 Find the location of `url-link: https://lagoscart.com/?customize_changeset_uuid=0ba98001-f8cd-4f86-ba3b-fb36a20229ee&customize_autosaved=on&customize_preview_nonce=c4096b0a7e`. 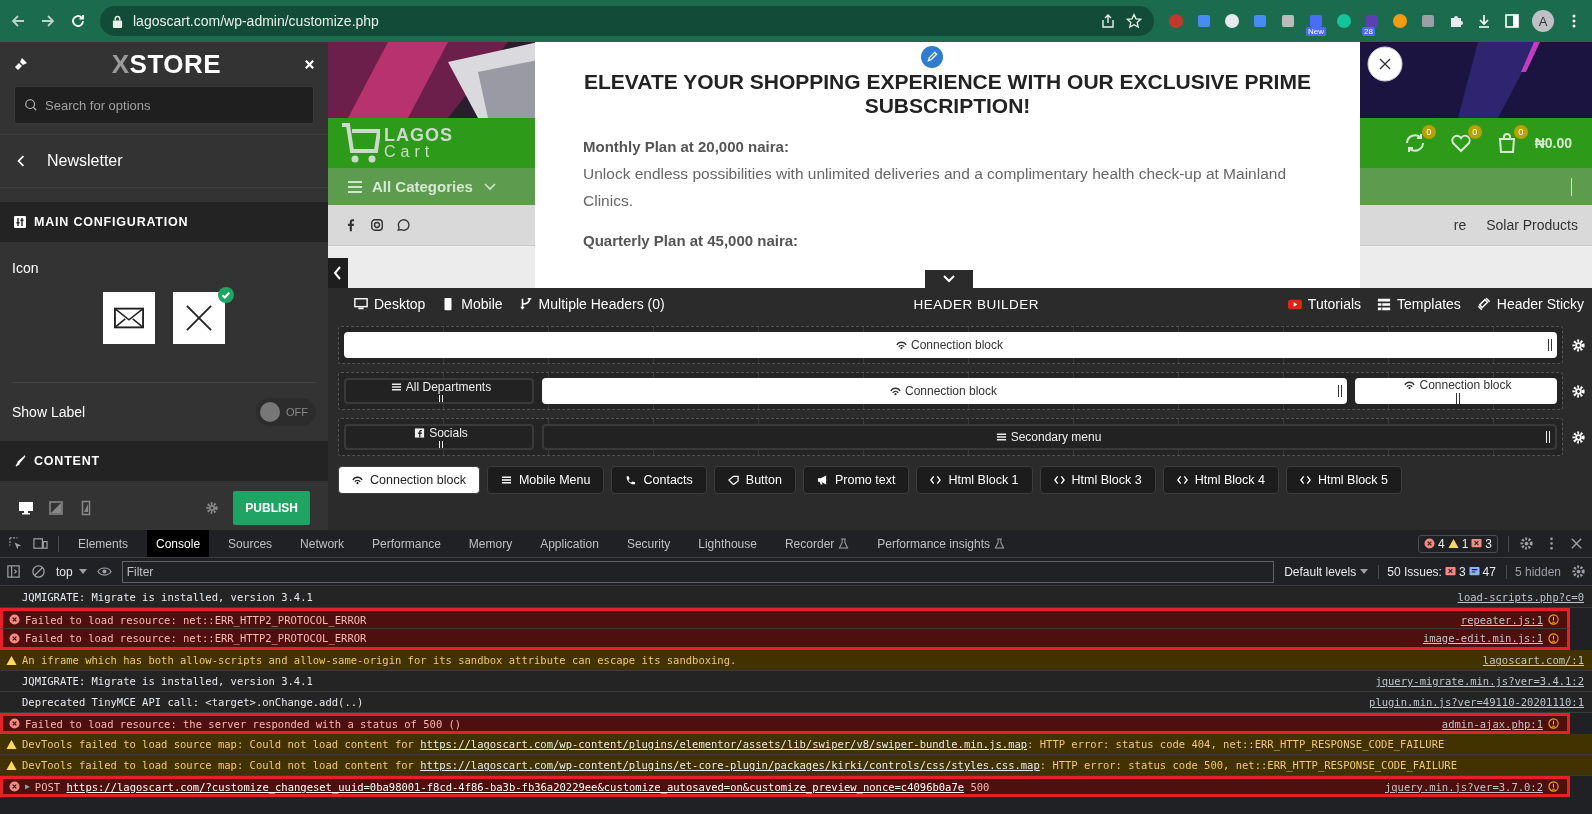

url-link: https://lagoscart.com/?customize_changeset_uuid=0ba98001-f8cd-4f86-ba3b-fb36a20229ee&customize_autosaved=on&customize_preview_nonce=c4096b0a7e is located at coordinates (515, 786).